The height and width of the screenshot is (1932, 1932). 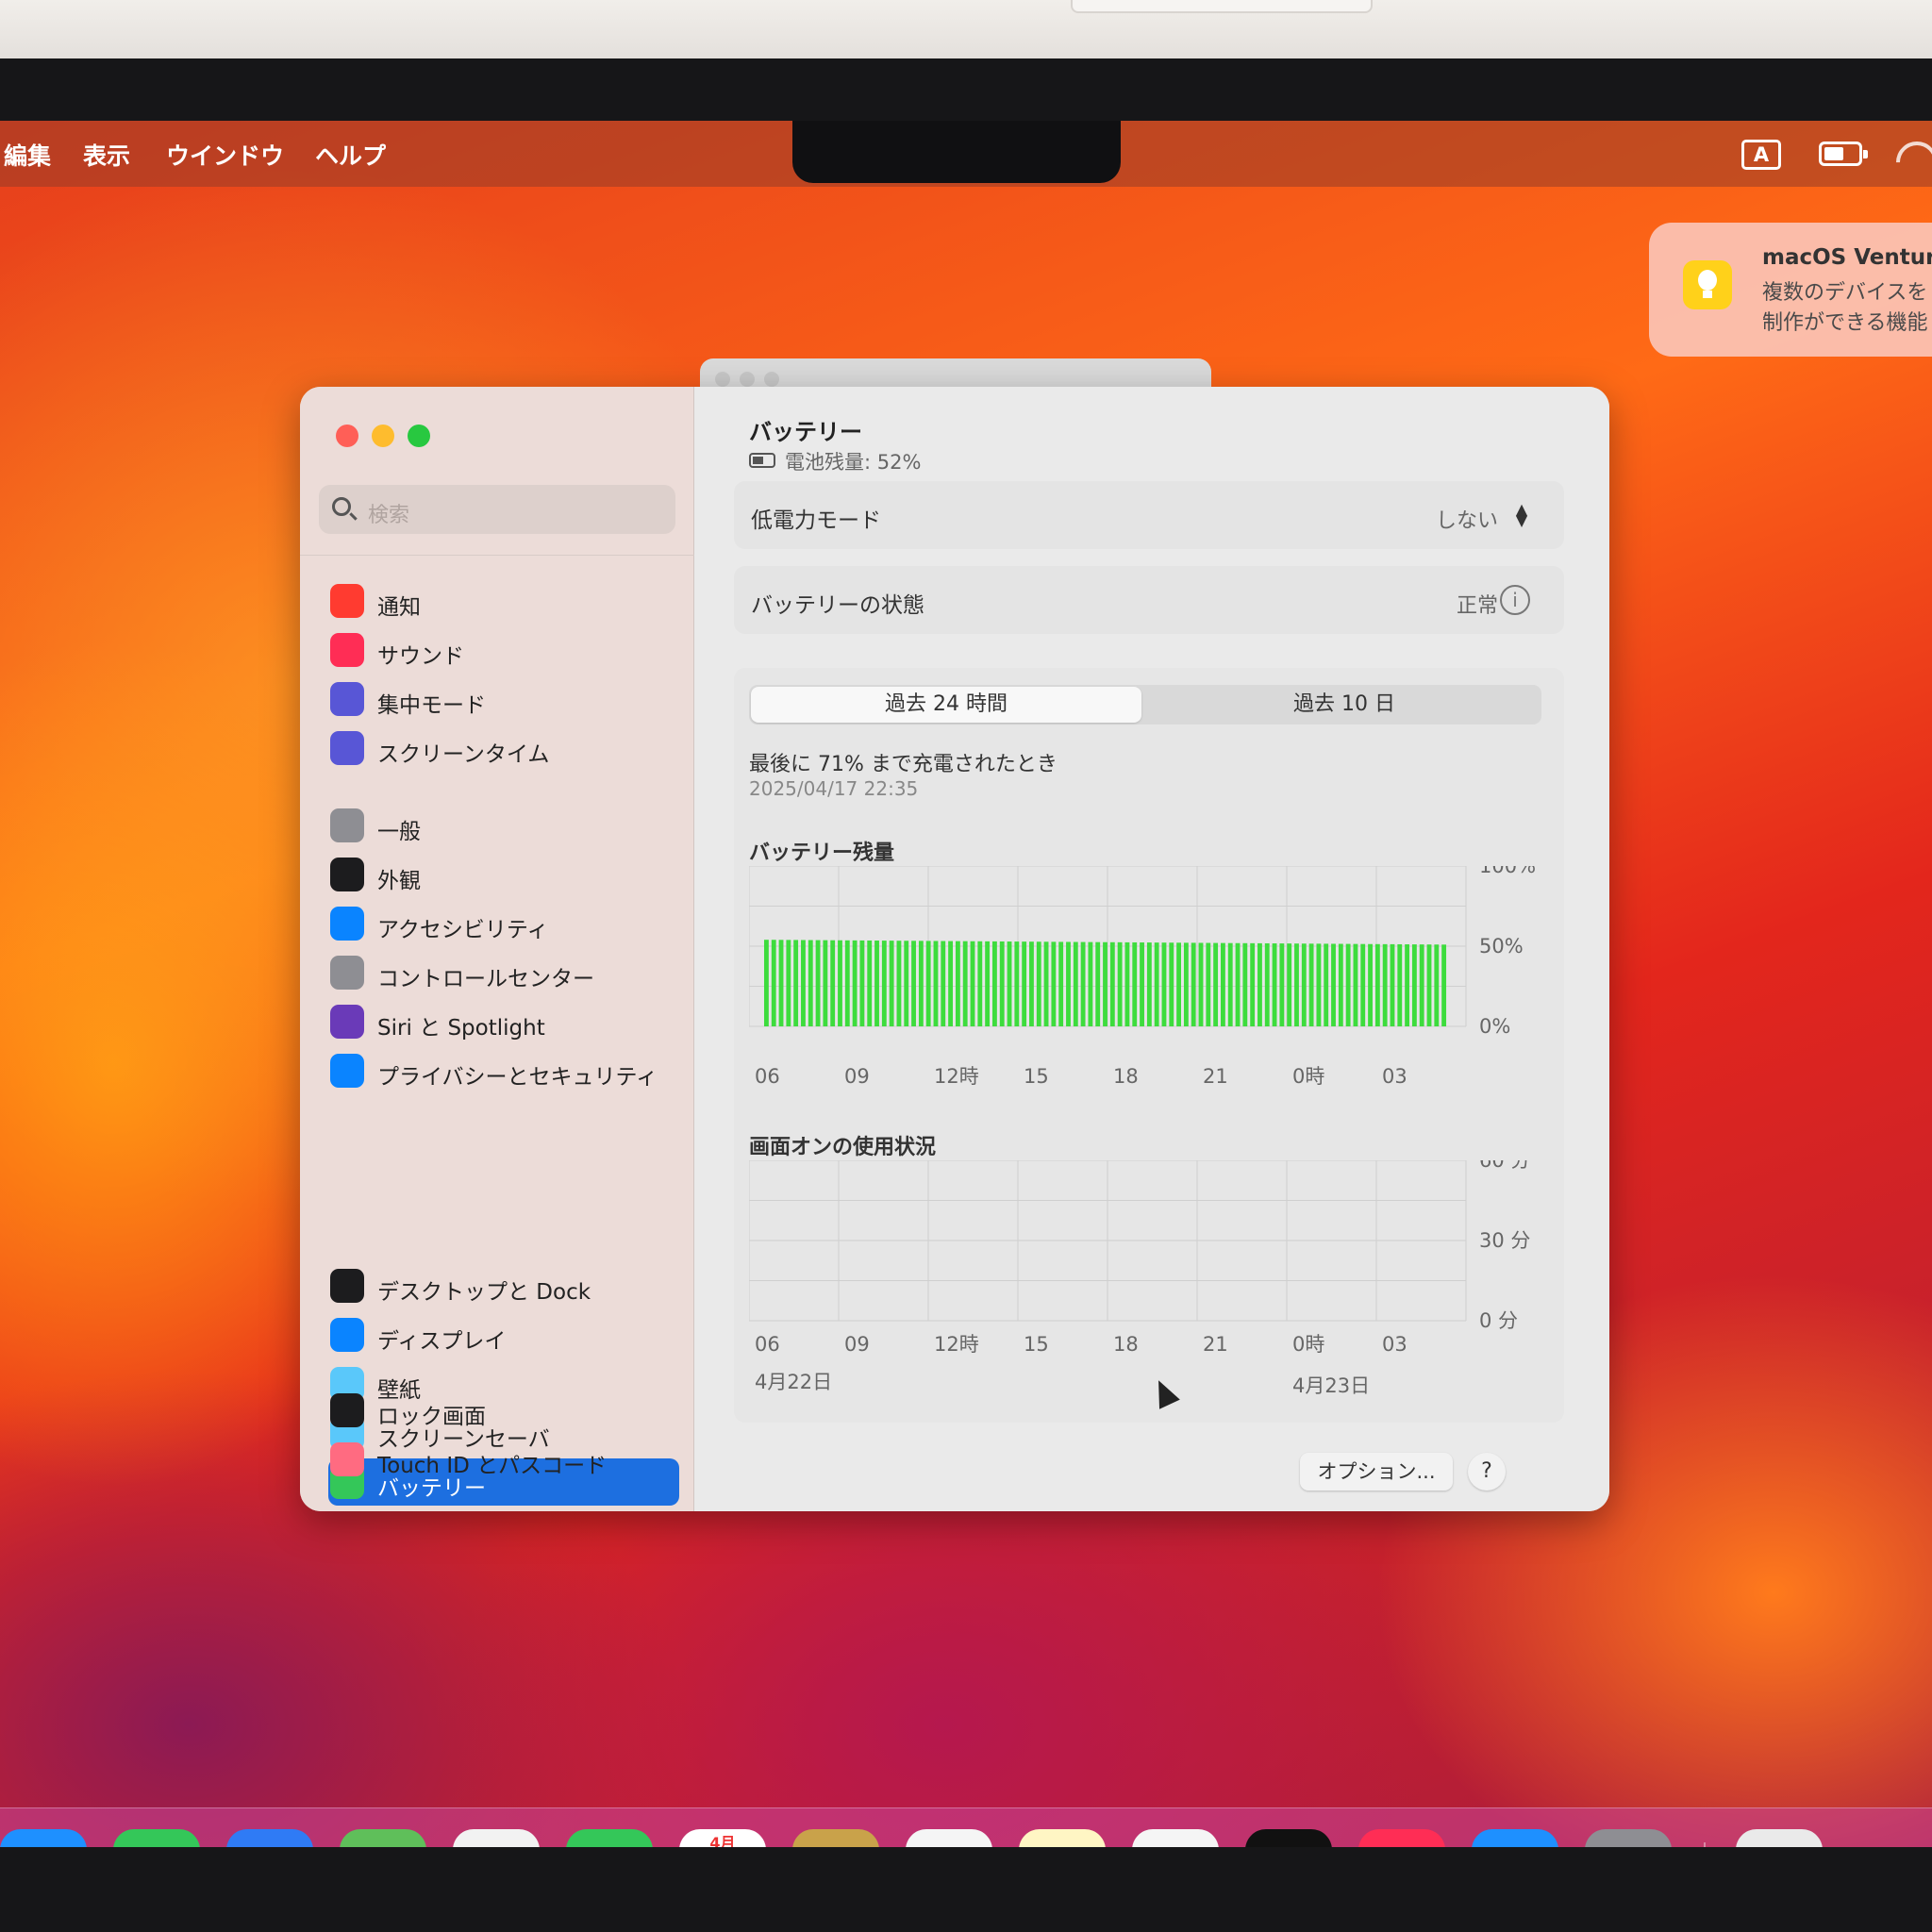 What do you see at coordinates (27, 155) in the screenshot?
I see `menu-edit: 編集` at bounding box center [27, 155].